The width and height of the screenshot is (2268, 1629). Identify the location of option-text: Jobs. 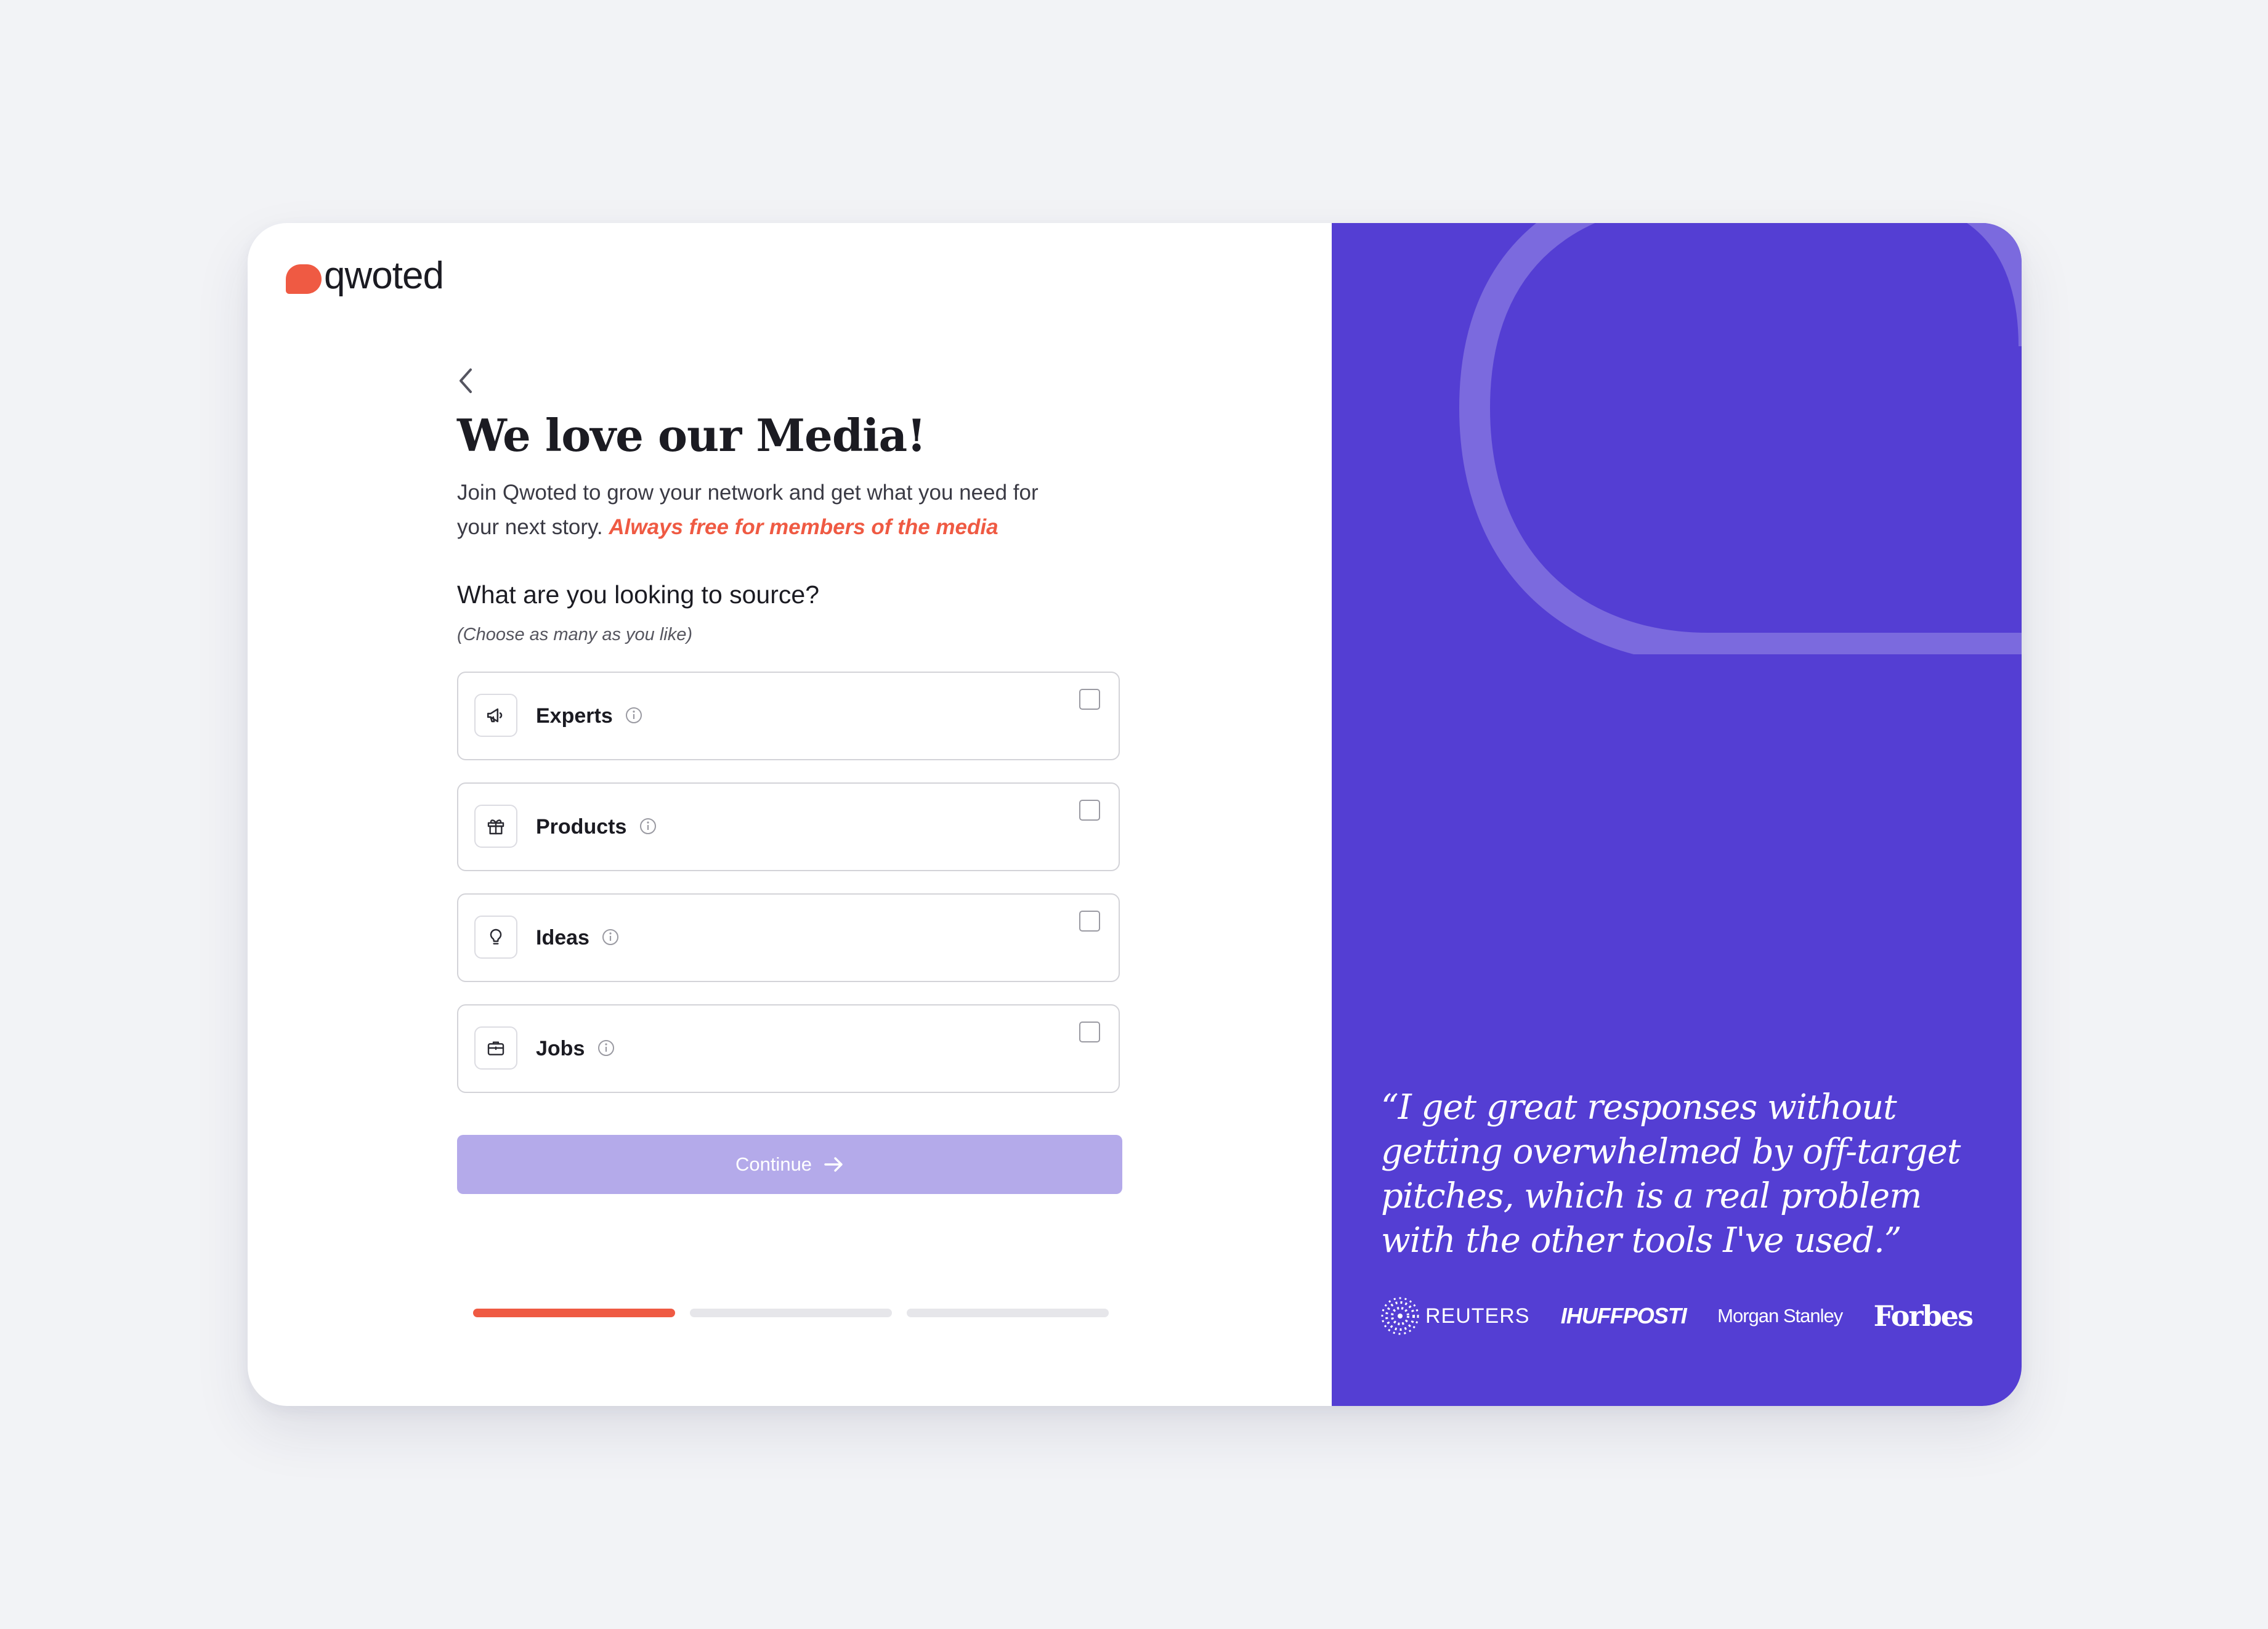
(561, 1048).